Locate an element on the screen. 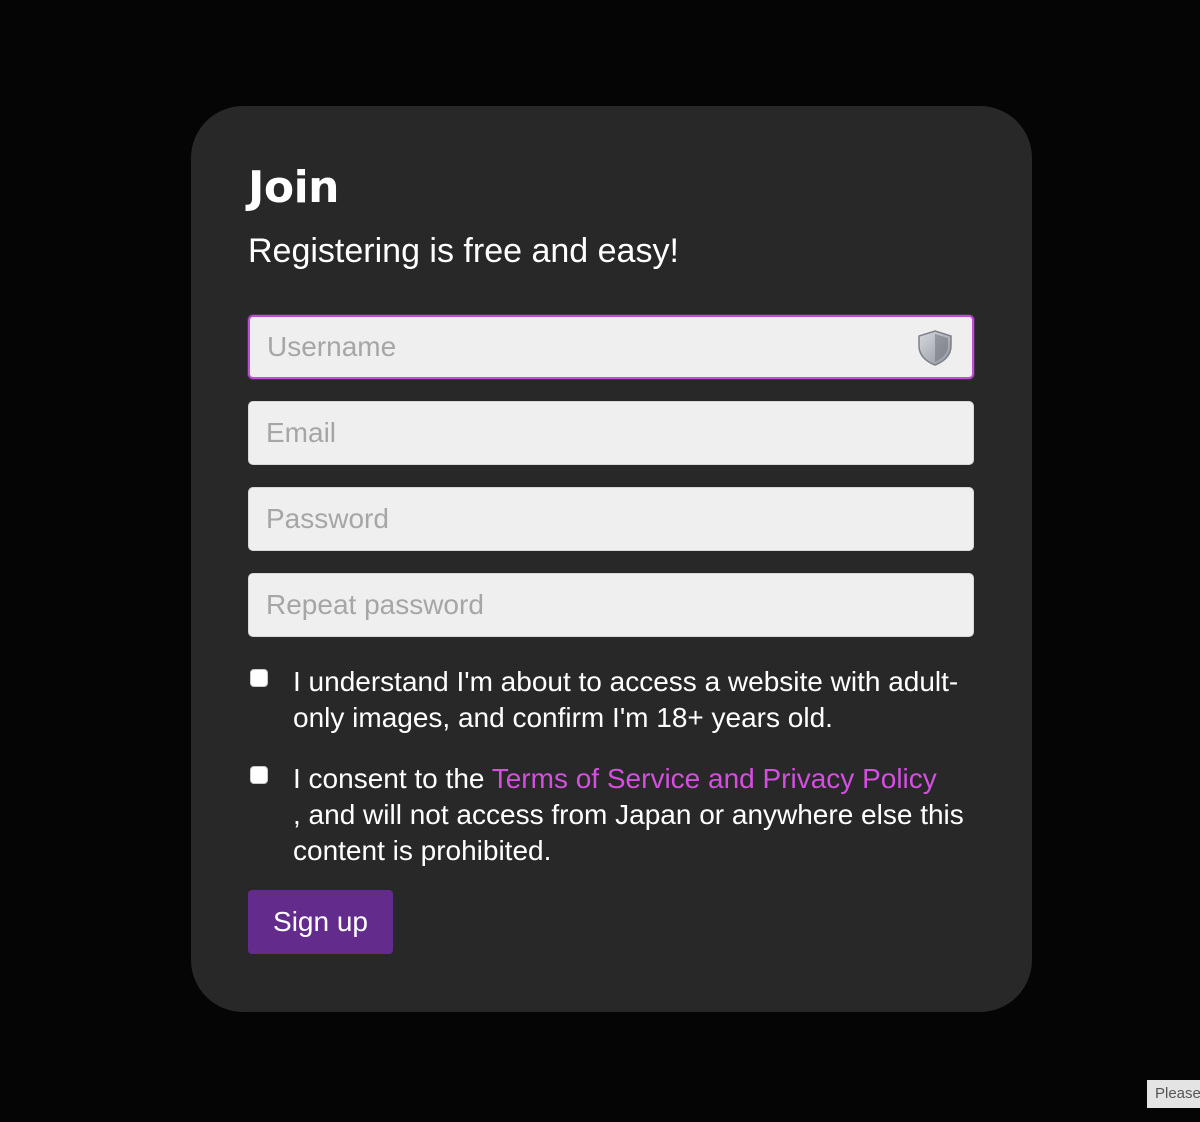 This screenshot has width=1200, height=1122. terms-consent-checkbox is located at coordinates (259, 775).